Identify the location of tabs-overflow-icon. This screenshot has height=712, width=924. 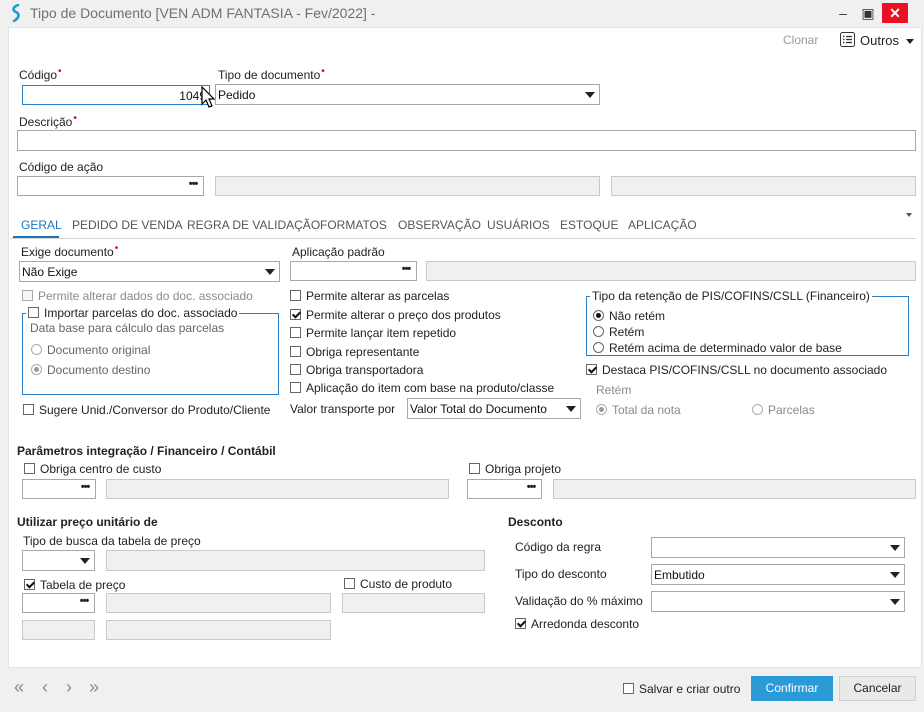
(909, 215).